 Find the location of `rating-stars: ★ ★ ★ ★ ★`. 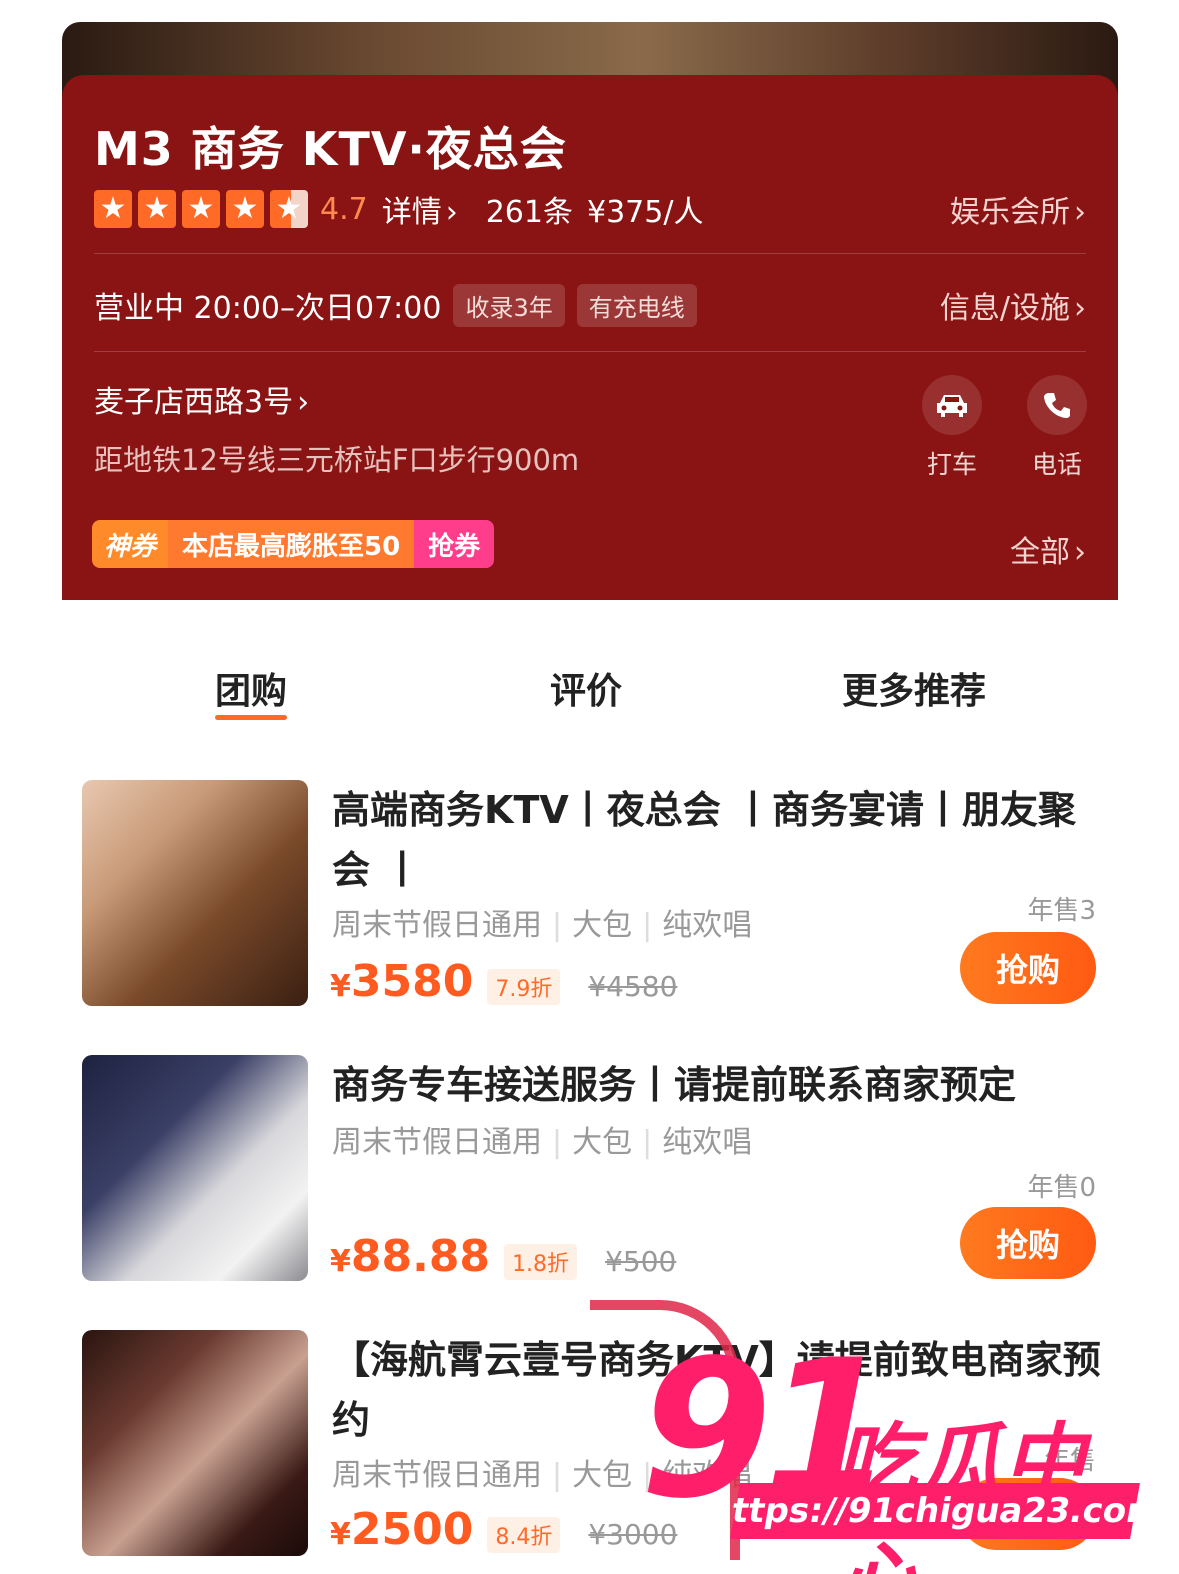

rating-stars: ★ ★ ★ ★ ★ is located at coordinates (201, 209).